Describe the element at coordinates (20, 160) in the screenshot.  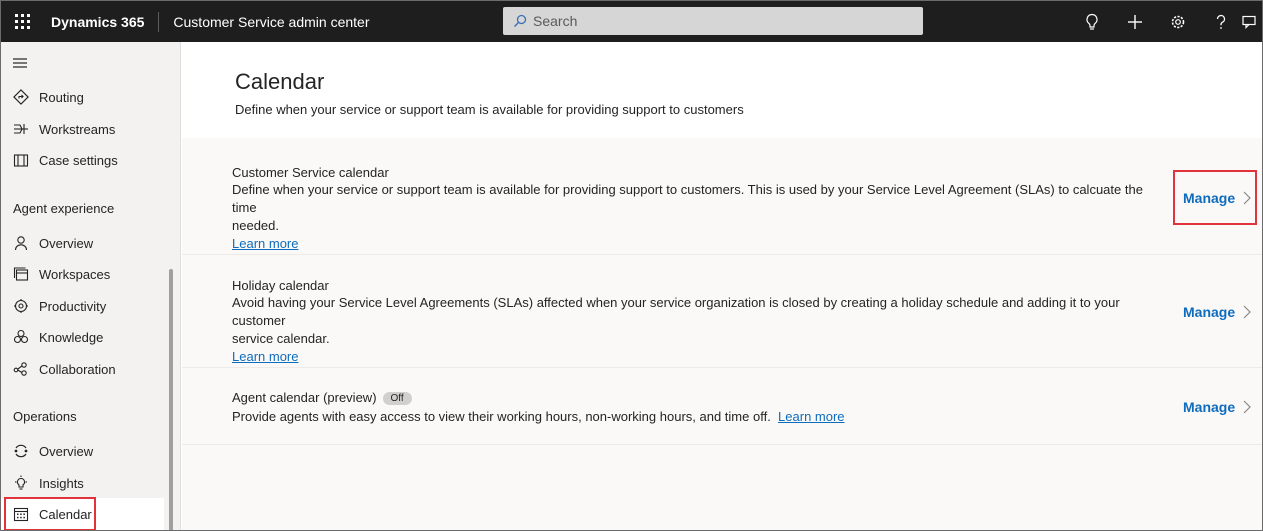
I see `case-settings-icon` at that location.